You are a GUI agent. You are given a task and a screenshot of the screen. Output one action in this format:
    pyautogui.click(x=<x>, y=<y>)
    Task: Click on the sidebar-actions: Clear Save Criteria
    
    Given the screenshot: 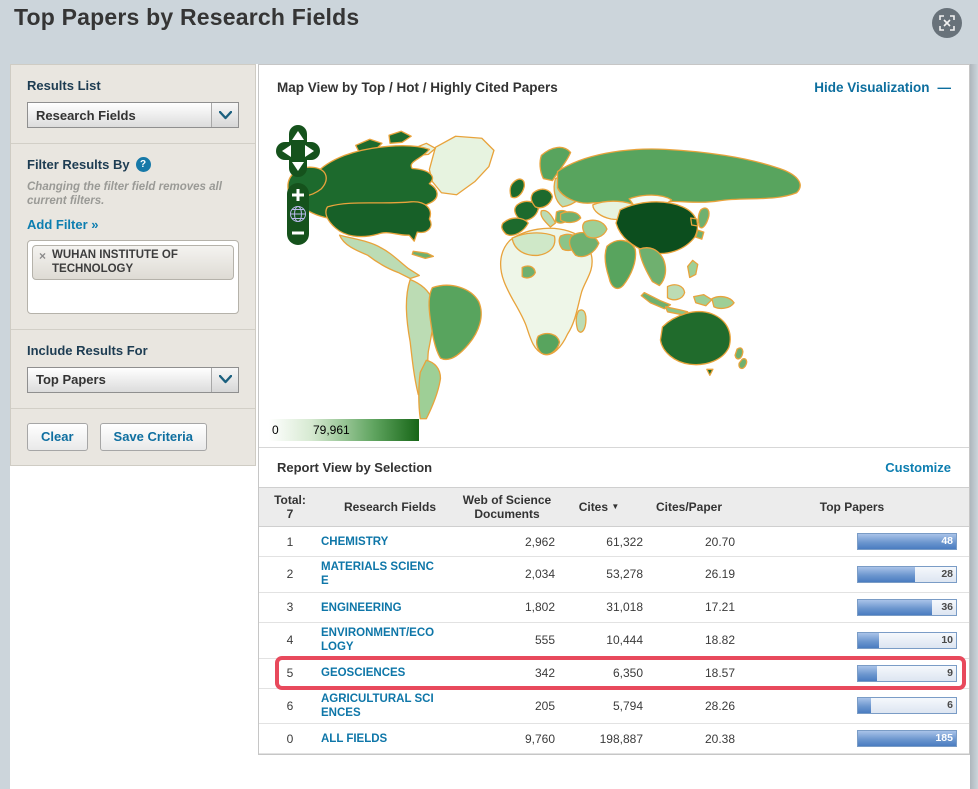 What is the action you would take?
    pyautogui.click(x=133, y=437)
    